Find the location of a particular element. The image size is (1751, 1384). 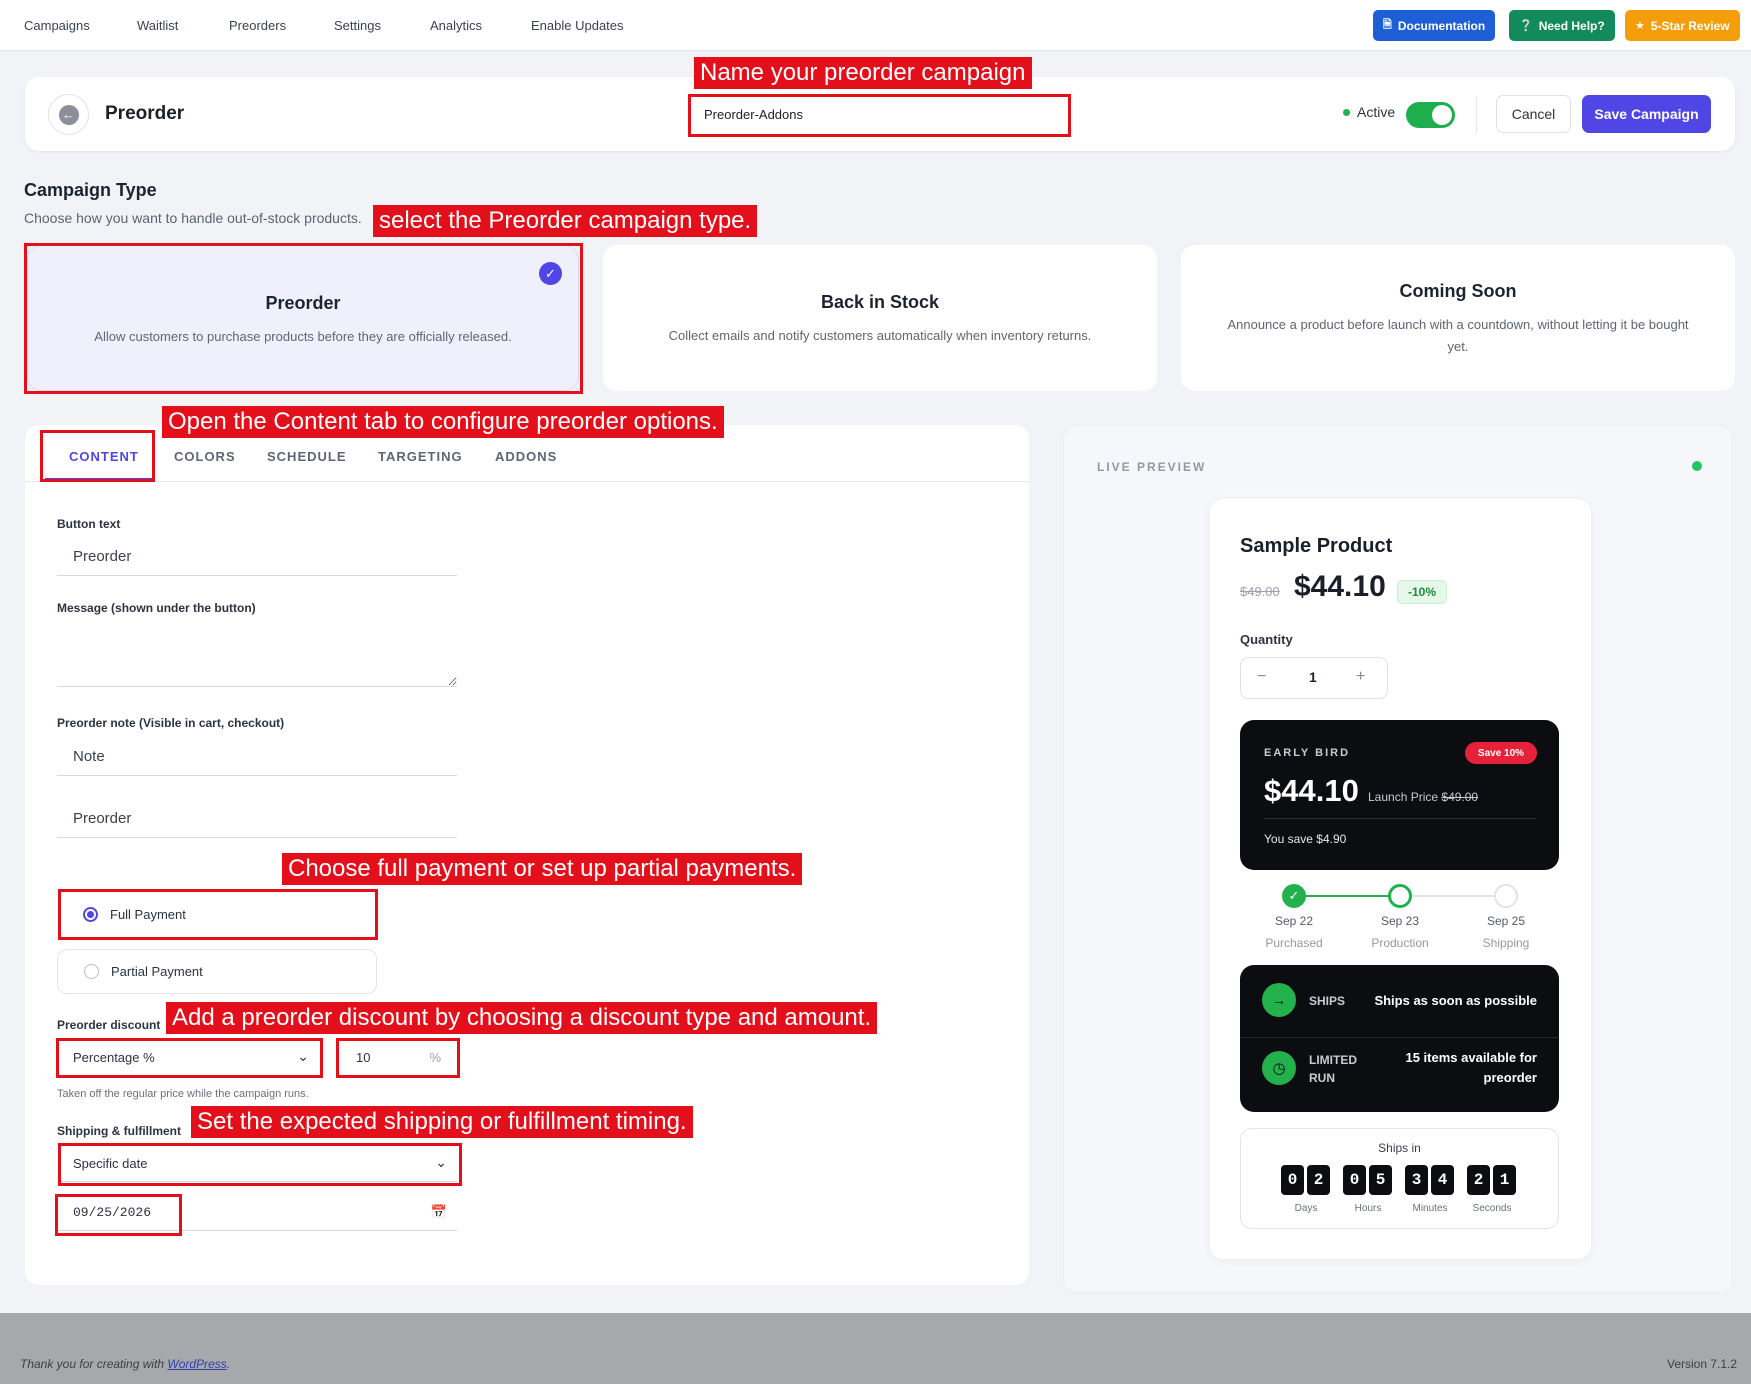

countdown-digit: 1 is located at coordinates (1504, 1180).